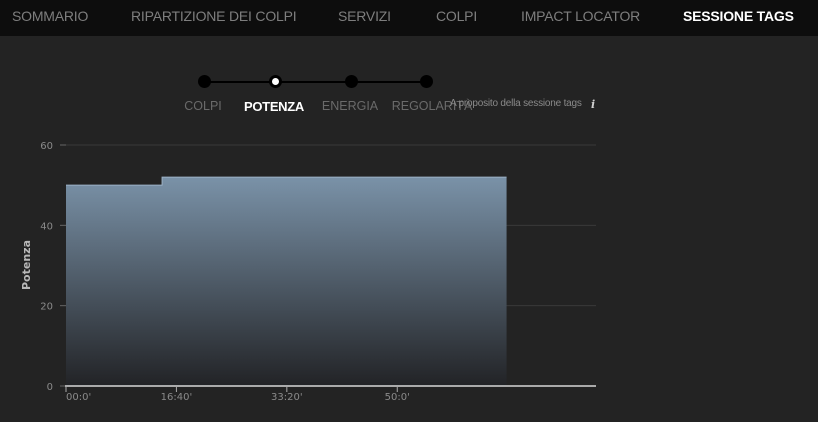 The width and height of the screenshot is (818, 422). What do you see at coordinates (46, 226) in the screenshot?
I see `y-tick-label: 40` at bounding box center [46, 226].